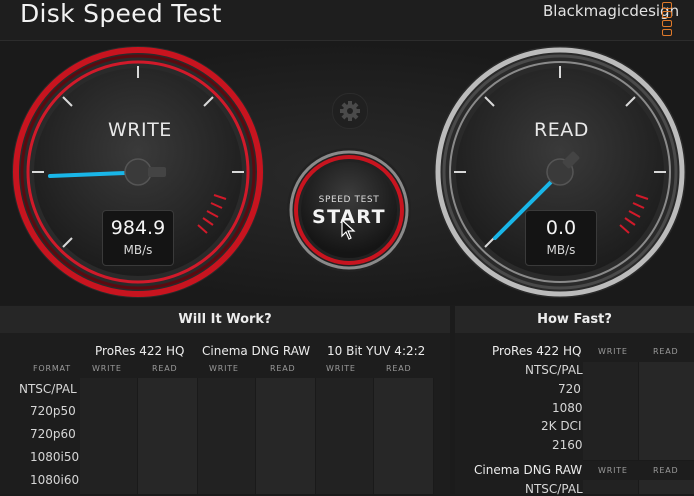 This screenshot has width=694, height=496. What do you see at coordinates (537, 351) in the screenshot?
I see `how-fast-codec-prores: ProRes 422 HQ` at bounding box center [537, 351].